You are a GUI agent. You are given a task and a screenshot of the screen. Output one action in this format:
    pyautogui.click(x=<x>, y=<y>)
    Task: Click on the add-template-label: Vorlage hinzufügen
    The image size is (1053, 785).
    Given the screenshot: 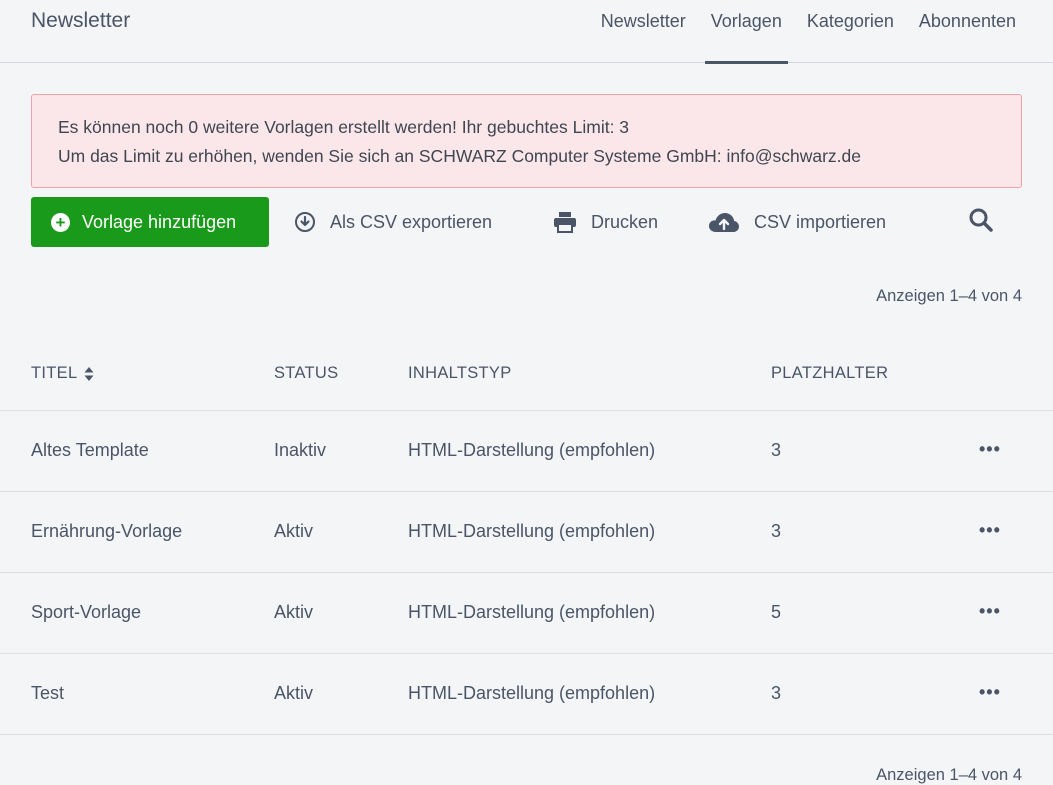 What is the action you would take?
    pyautogui.click(x=159, y=221)
    